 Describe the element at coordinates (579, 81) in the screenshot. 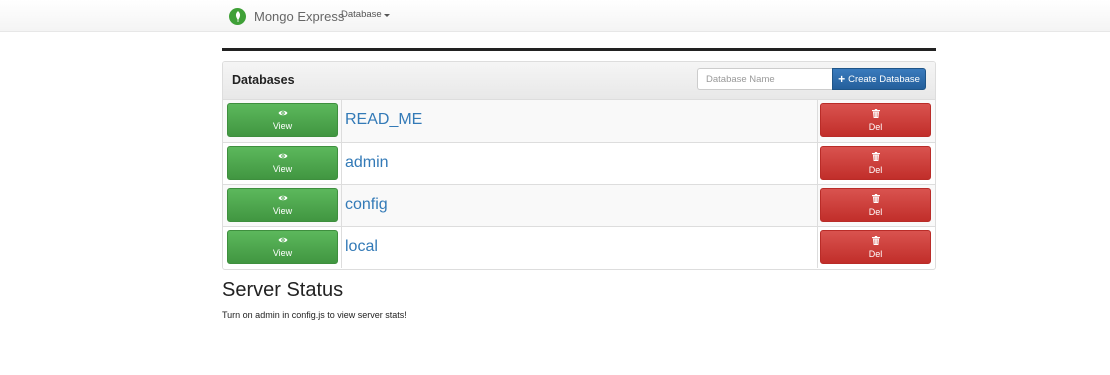

I see `panel-heading: Databases + Create Database` at that location.